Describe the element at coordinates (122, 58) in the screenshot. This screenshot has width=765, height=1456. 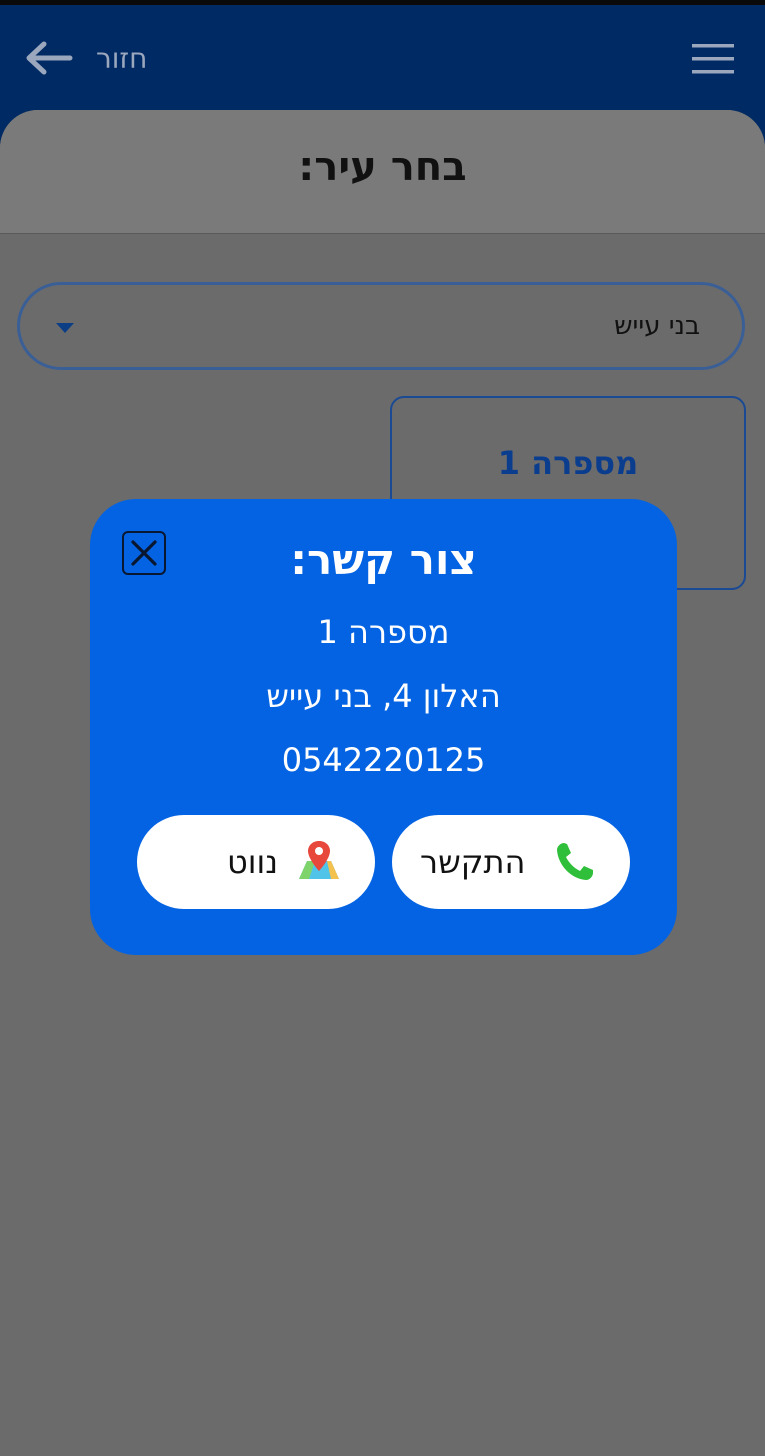
I see `back-label: חזור` at that location.